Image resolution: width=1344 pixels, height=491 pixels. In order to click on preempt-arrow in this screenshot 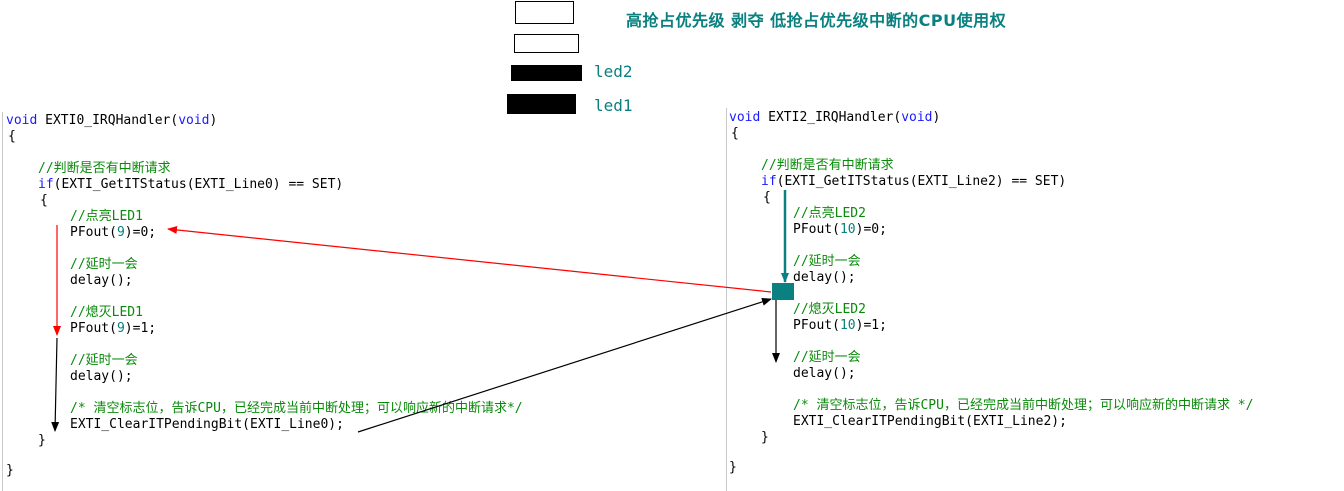, I will do `click(469, 259)`.